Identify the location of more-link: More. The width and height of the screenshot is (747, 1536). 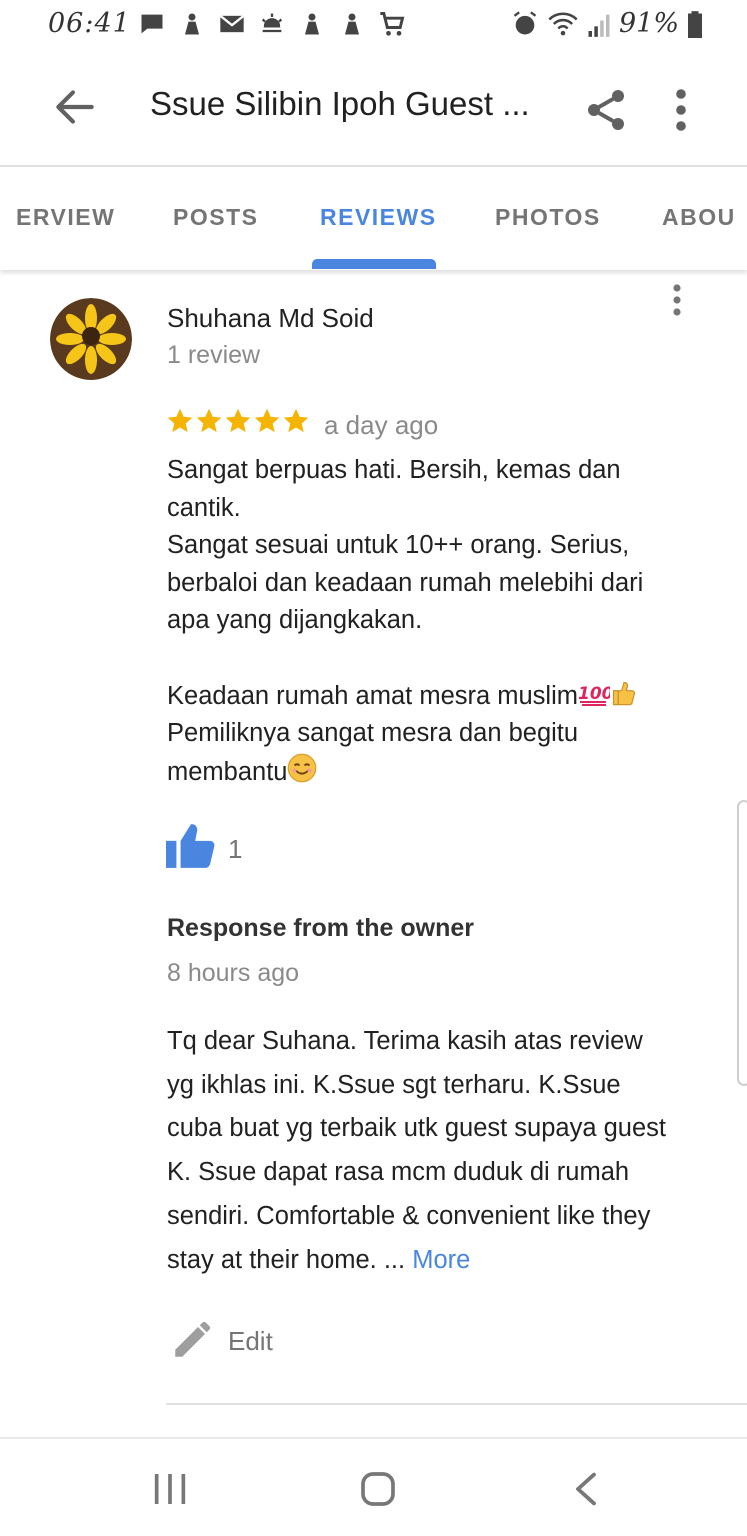
(441, 1260).